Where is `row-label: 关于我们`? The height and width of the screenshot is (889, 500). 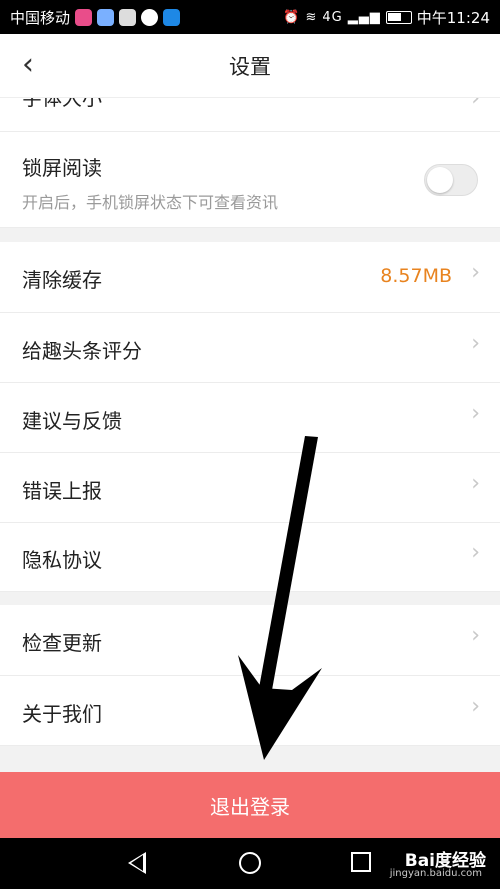 row-label: 关于我们 is located at coordinates (62, 714).